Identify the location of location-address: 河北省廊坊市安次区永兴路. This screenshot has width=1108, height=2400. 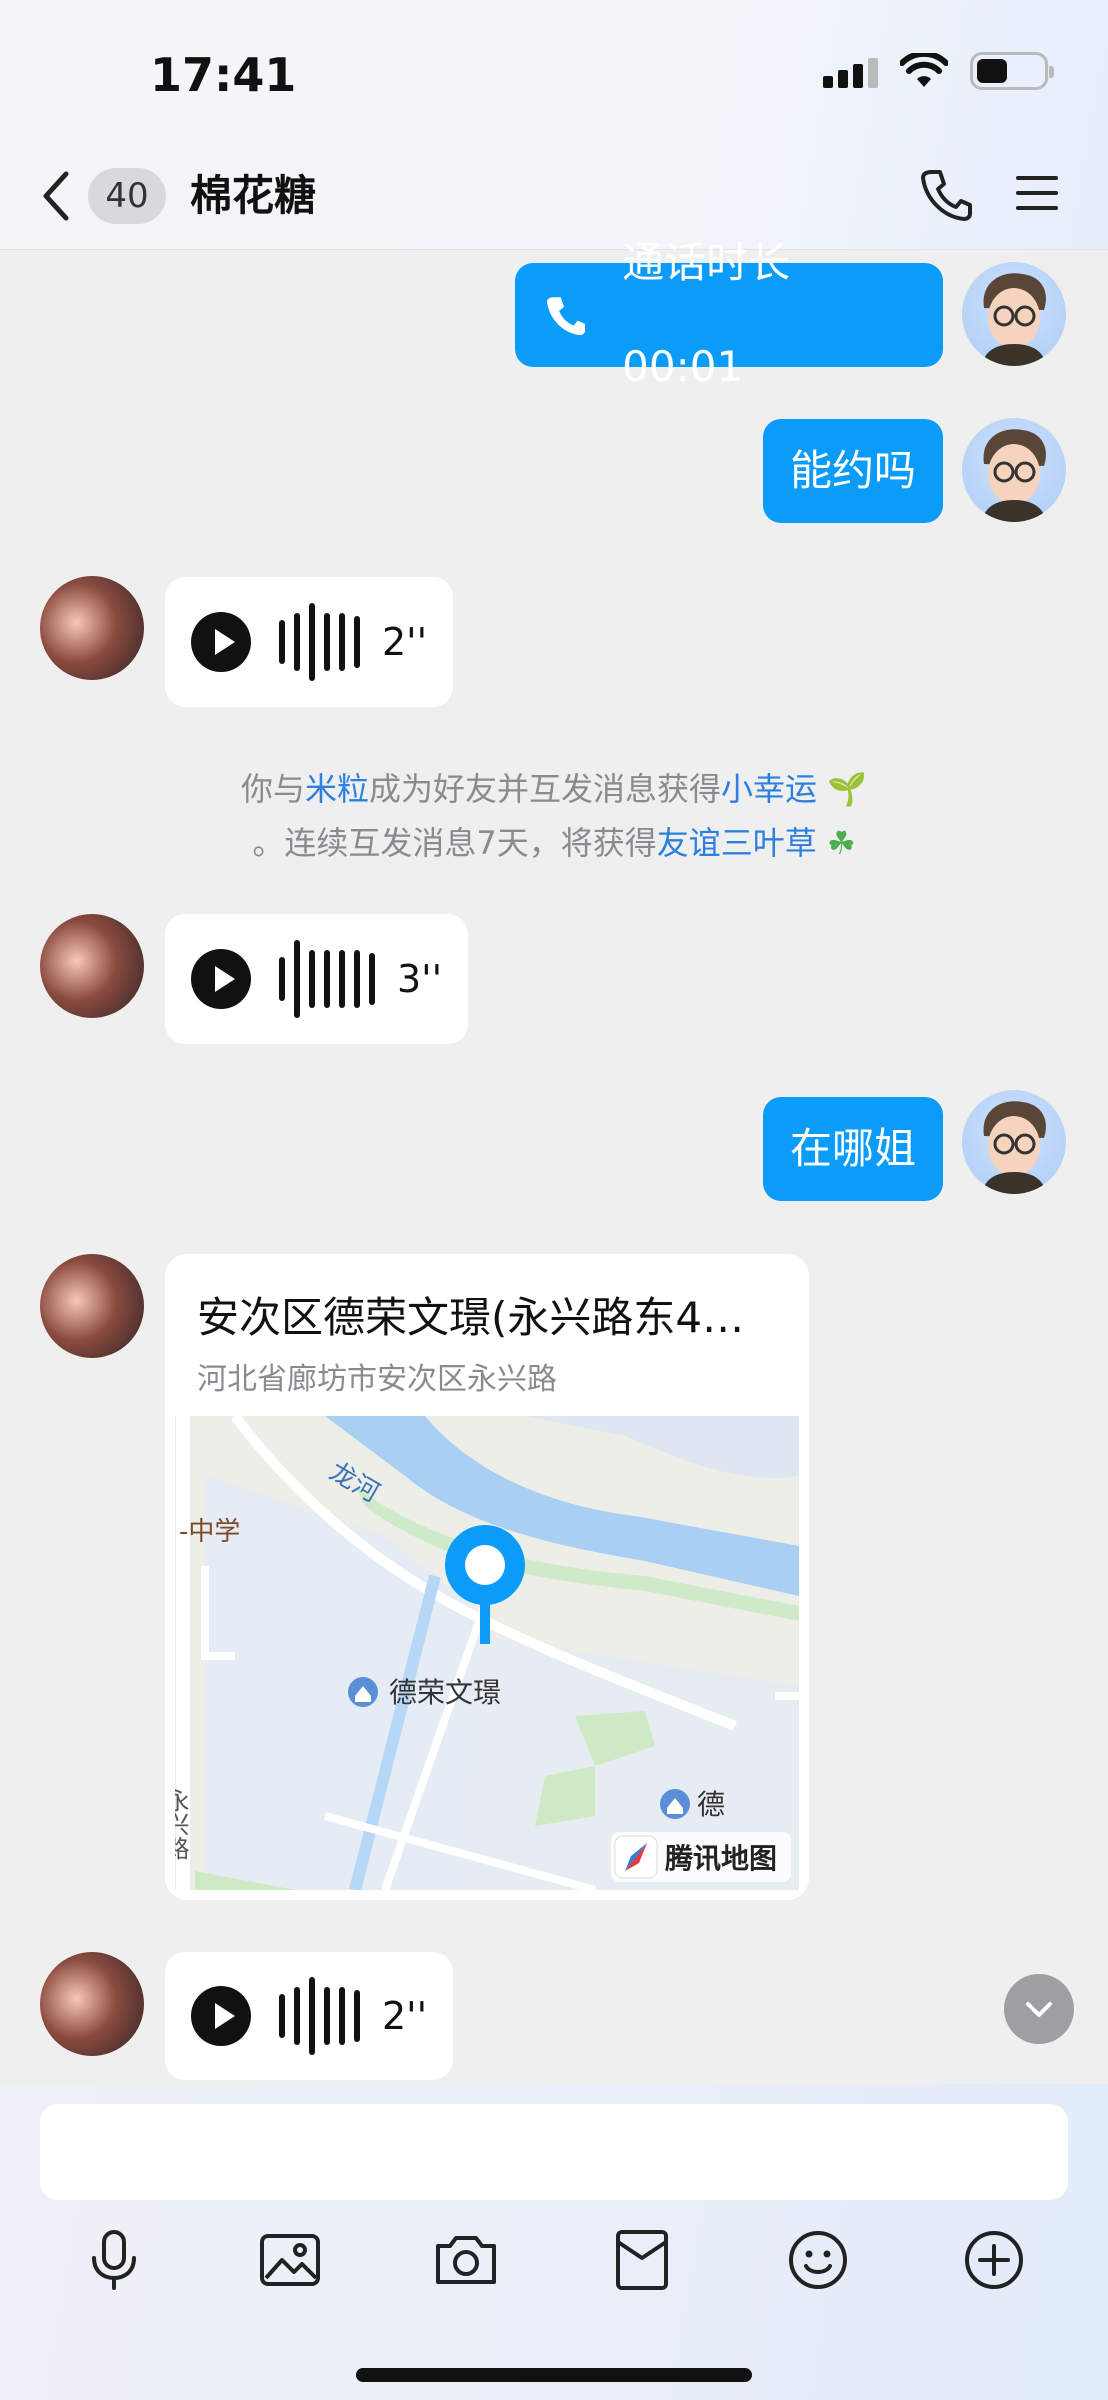
(377, 1379).